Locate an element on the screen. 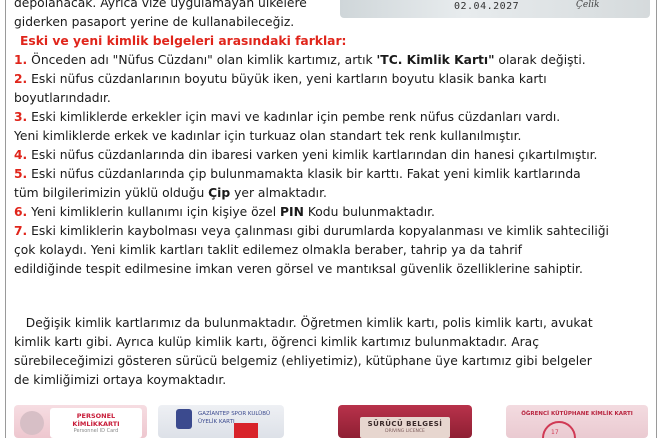 Image resolution: width=663 pixels, height=438 pixels. item-number: 6. is located at coordinates (21, 212).